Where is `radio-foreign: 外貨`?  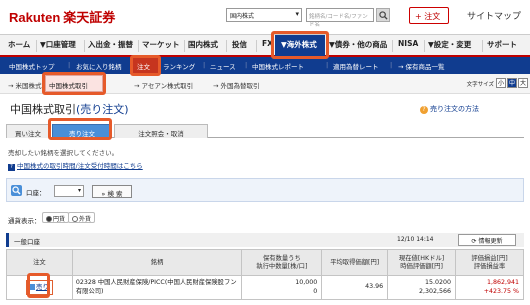
radio-foreign: 外貨 is located at coordinates (82, 217).